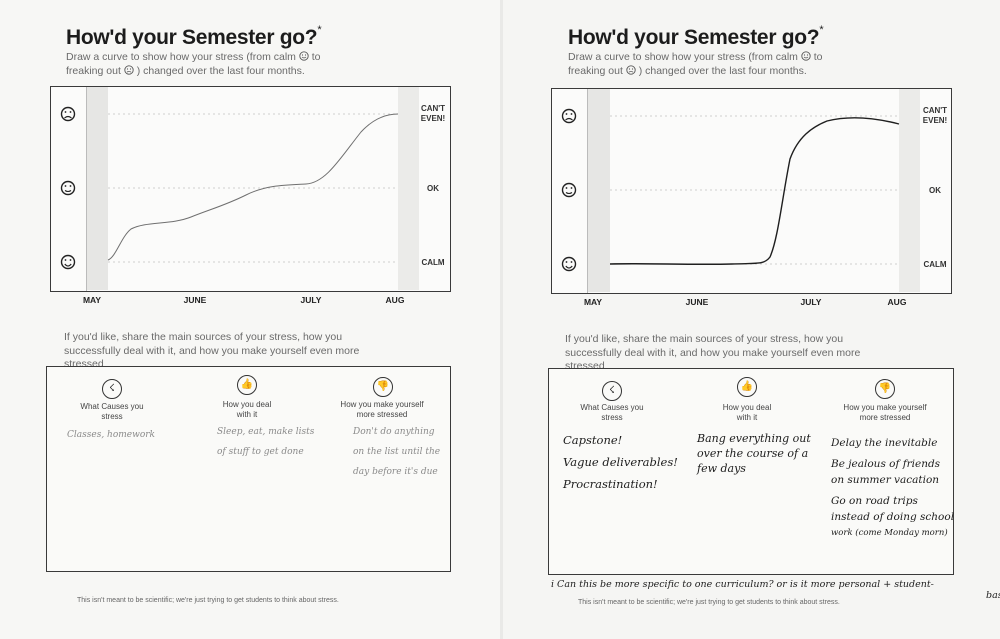  What do you see at coordinates (111, 435) in the screenshot?
I see `handwritten-causes: Classes, homework` at bounding box center [111, 435].